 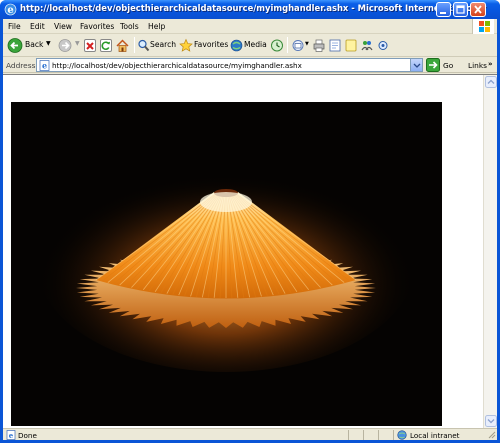 What do you see at coordinates (250, 434) in the screenshot?
I see `status-bar: e Done Local intranet` at bounding box center [250, 434].